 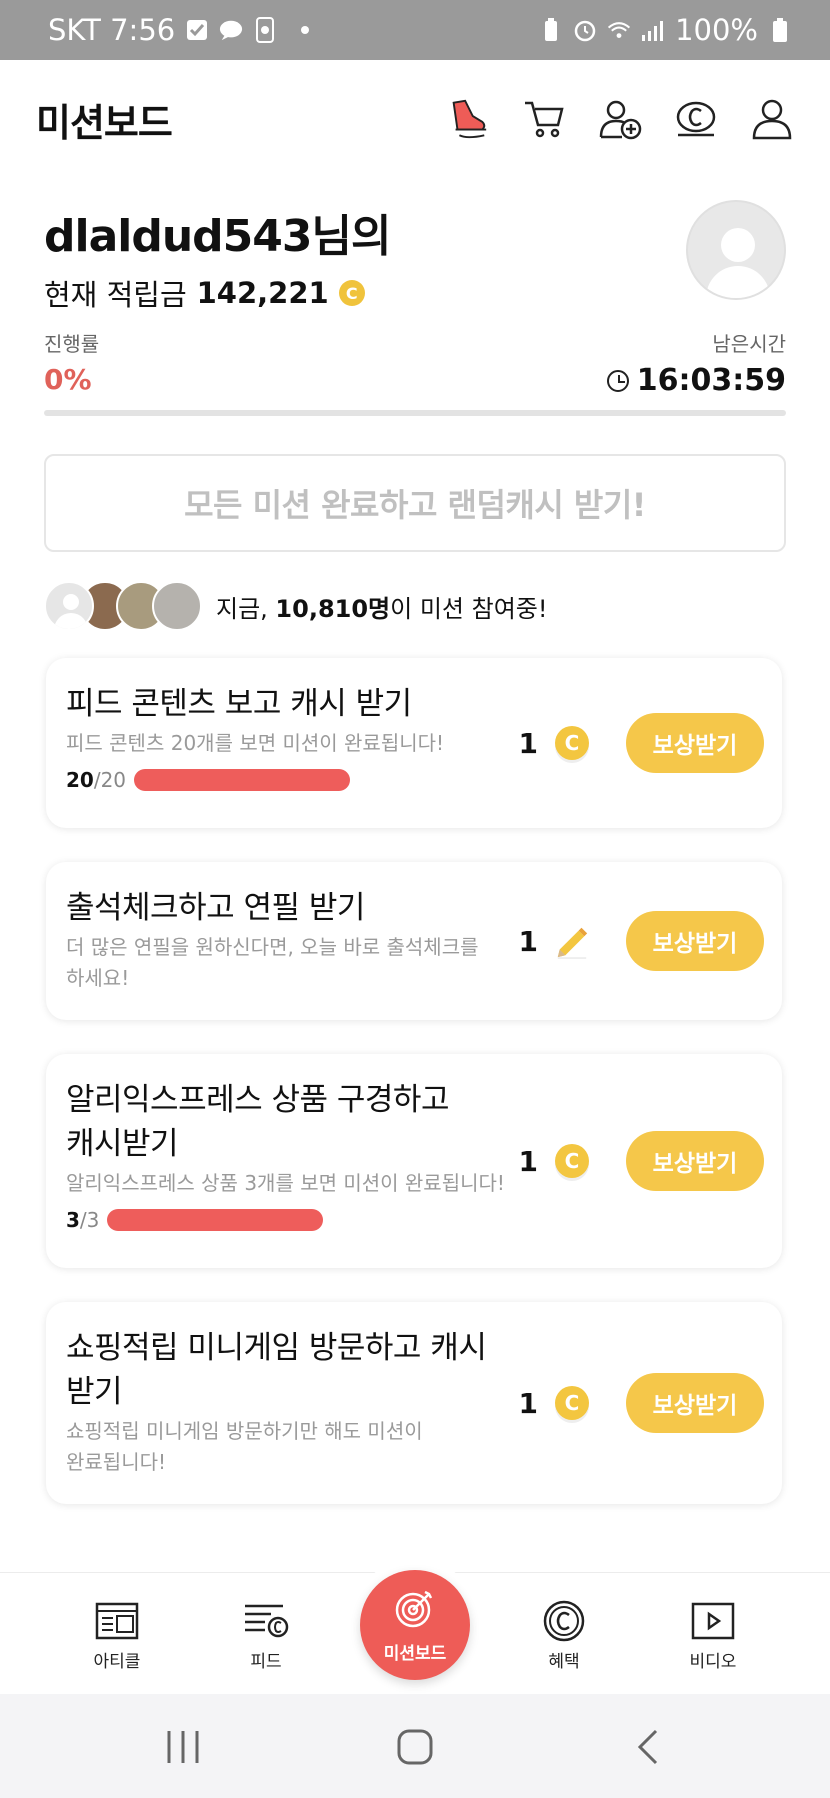 I want to click on mission-desc: 피드 콘텐츠 20개를 보면 미션이 완료됩니다!, so click(x=255, y=743).